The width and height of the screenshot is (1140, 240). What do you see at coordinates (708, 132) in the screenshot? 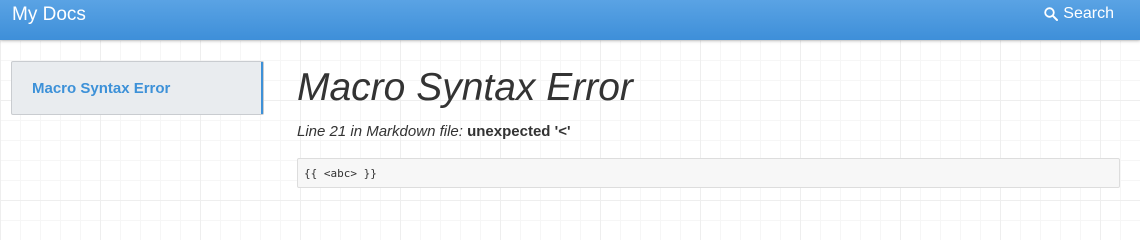
I see `error-line: Line 21 in Markdown file: unexpected '<'` at bounding box center [708, 132].